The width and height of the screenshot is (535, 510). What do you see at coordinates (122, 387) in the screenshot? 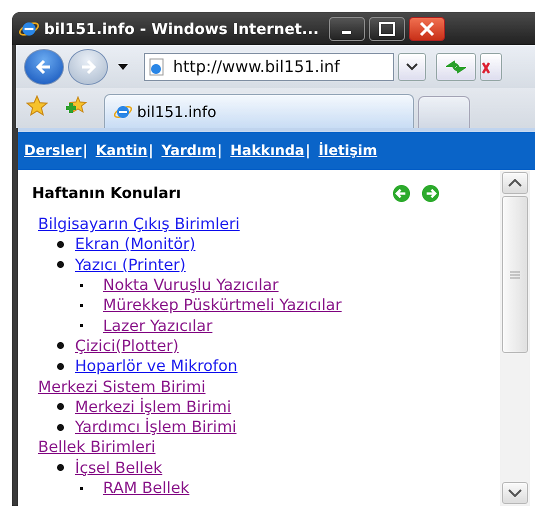
I see `topic-link: Merkezi Sistem Birimi` at bounding box center [122, 387].